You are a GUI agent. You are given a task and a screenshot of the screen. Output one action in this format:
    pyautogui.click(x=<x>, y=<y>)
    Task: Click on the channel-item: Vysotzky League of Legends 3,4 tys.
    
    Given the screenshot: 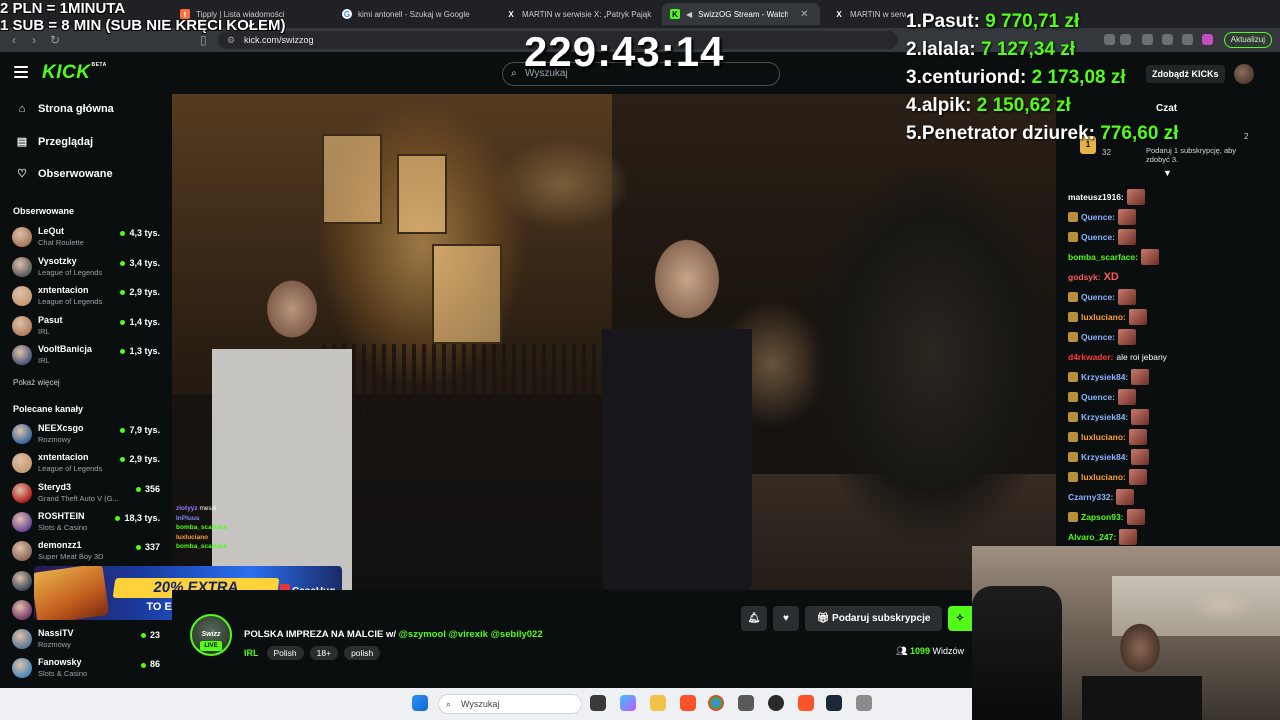 What is the action you would take?
    pyautogui.click(x=87, y=267)
    